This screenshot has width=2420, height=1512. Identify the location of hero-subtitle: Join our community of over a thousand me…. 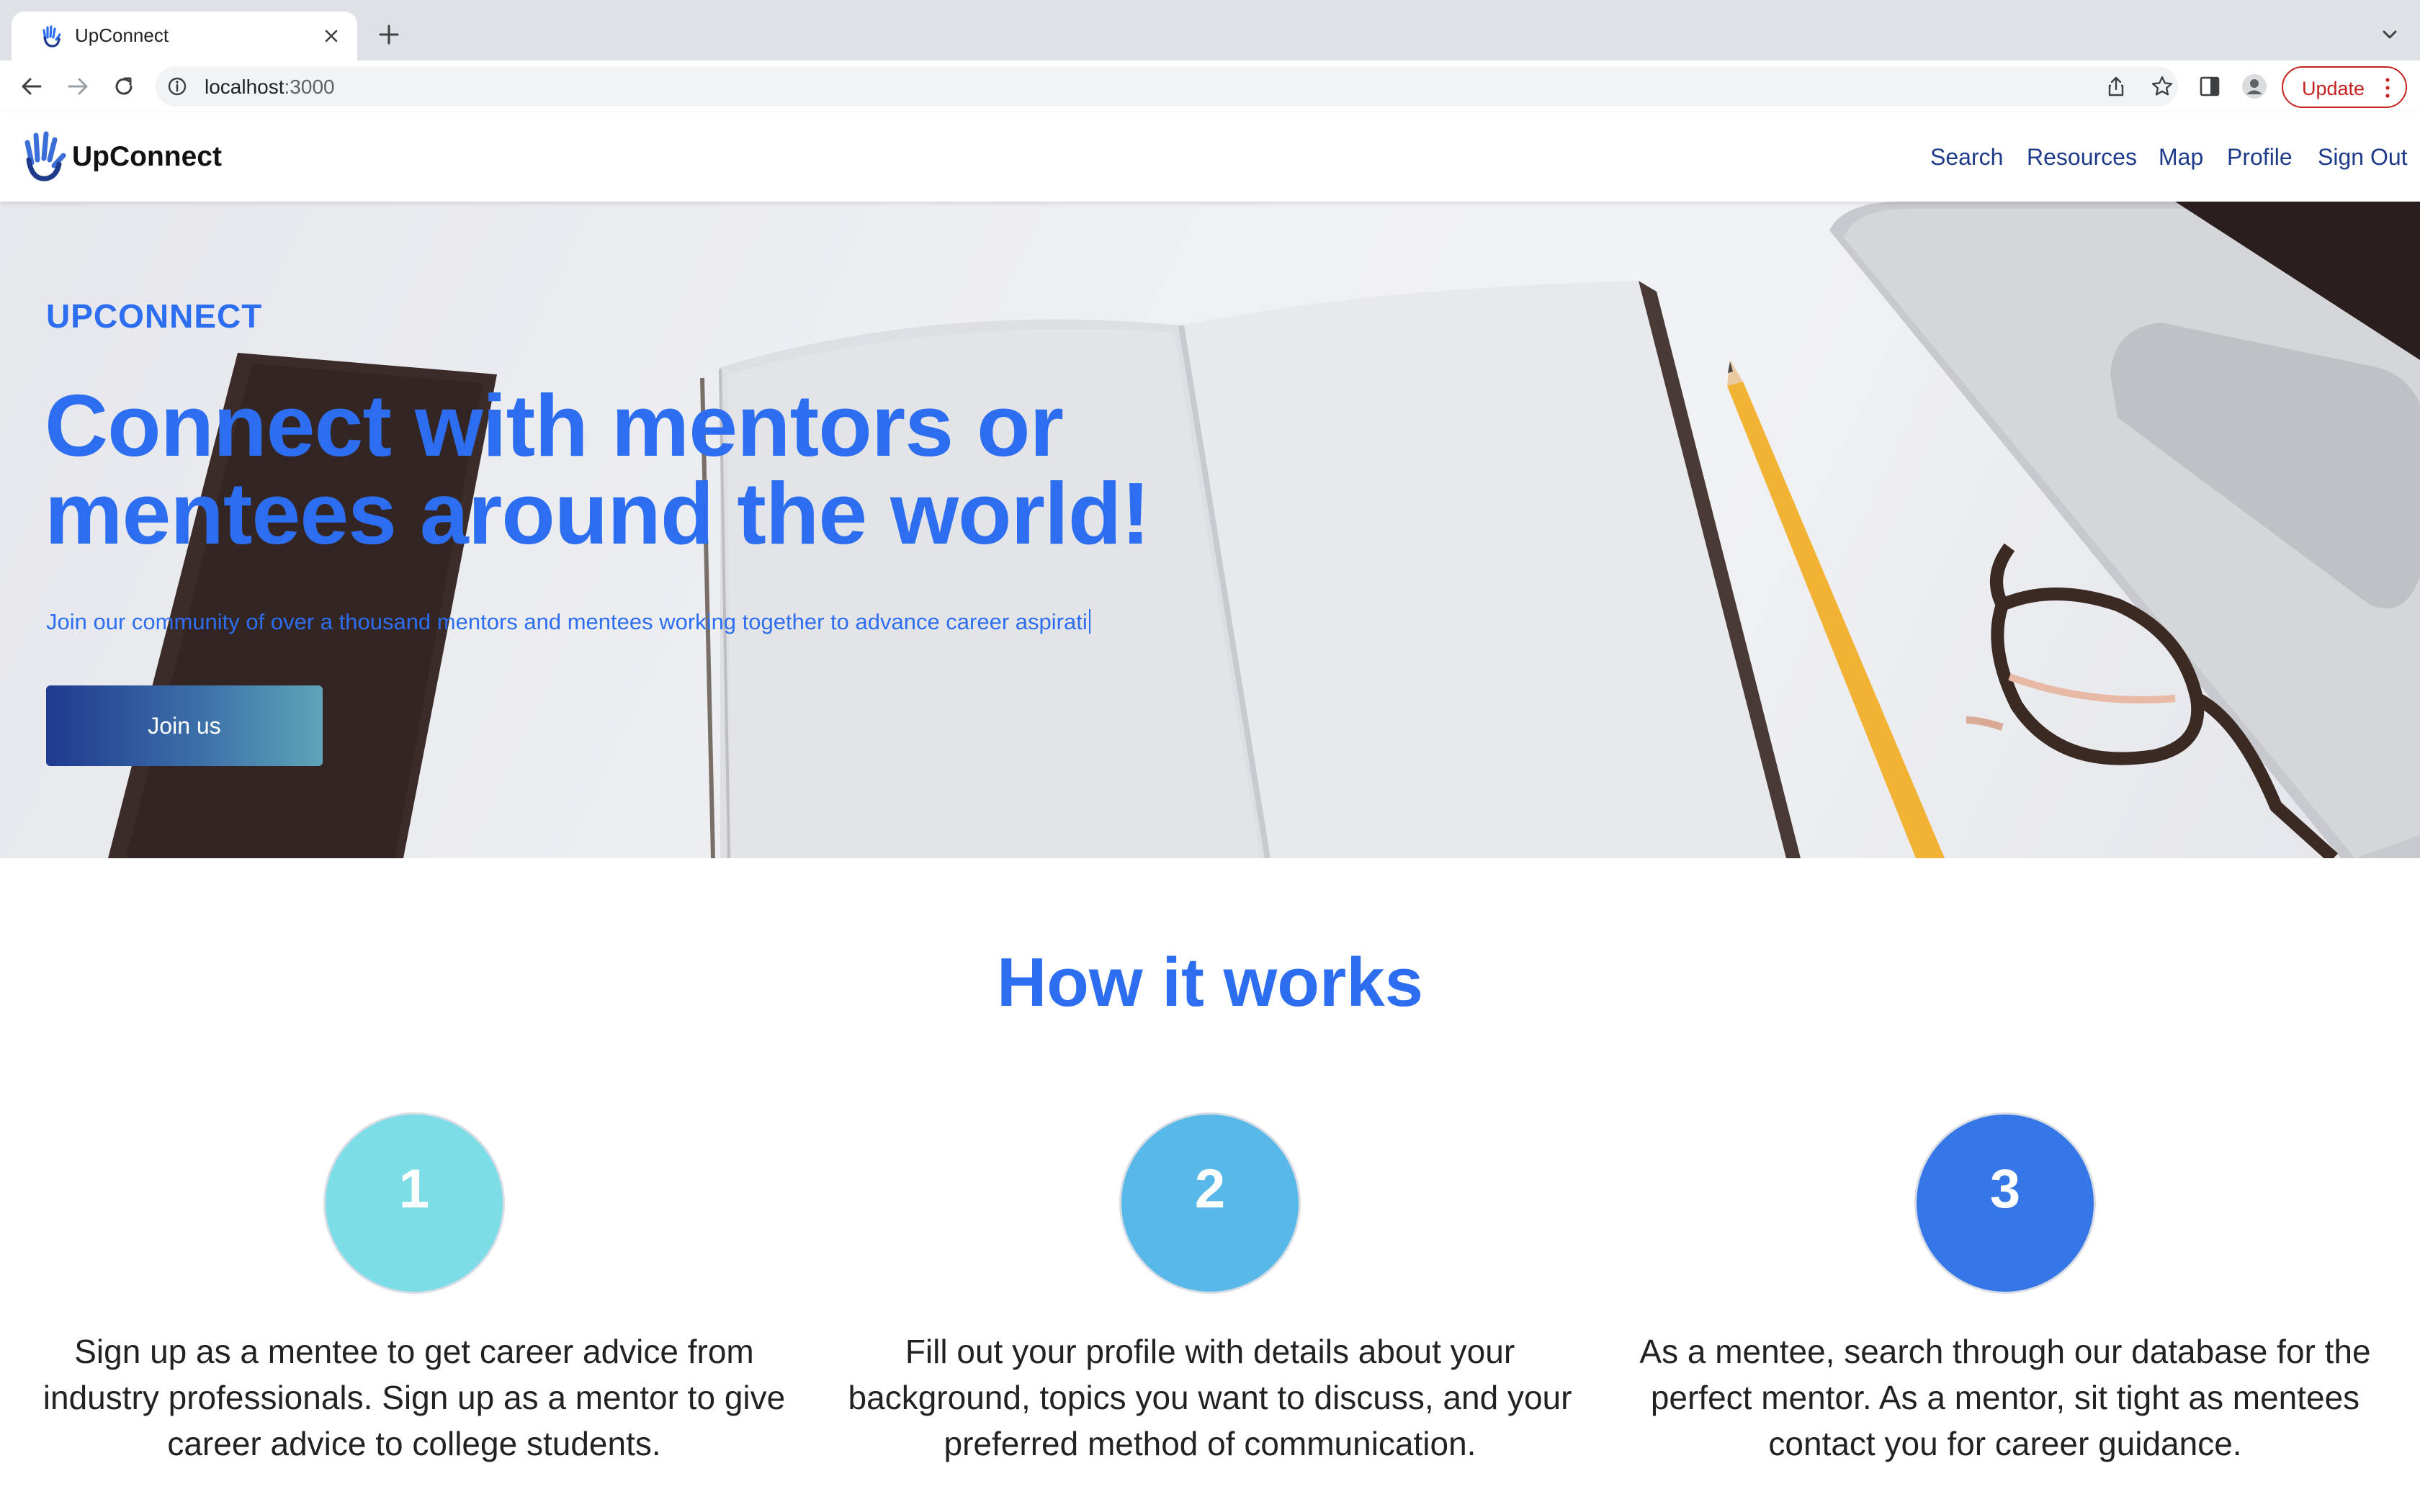
(568, 622).